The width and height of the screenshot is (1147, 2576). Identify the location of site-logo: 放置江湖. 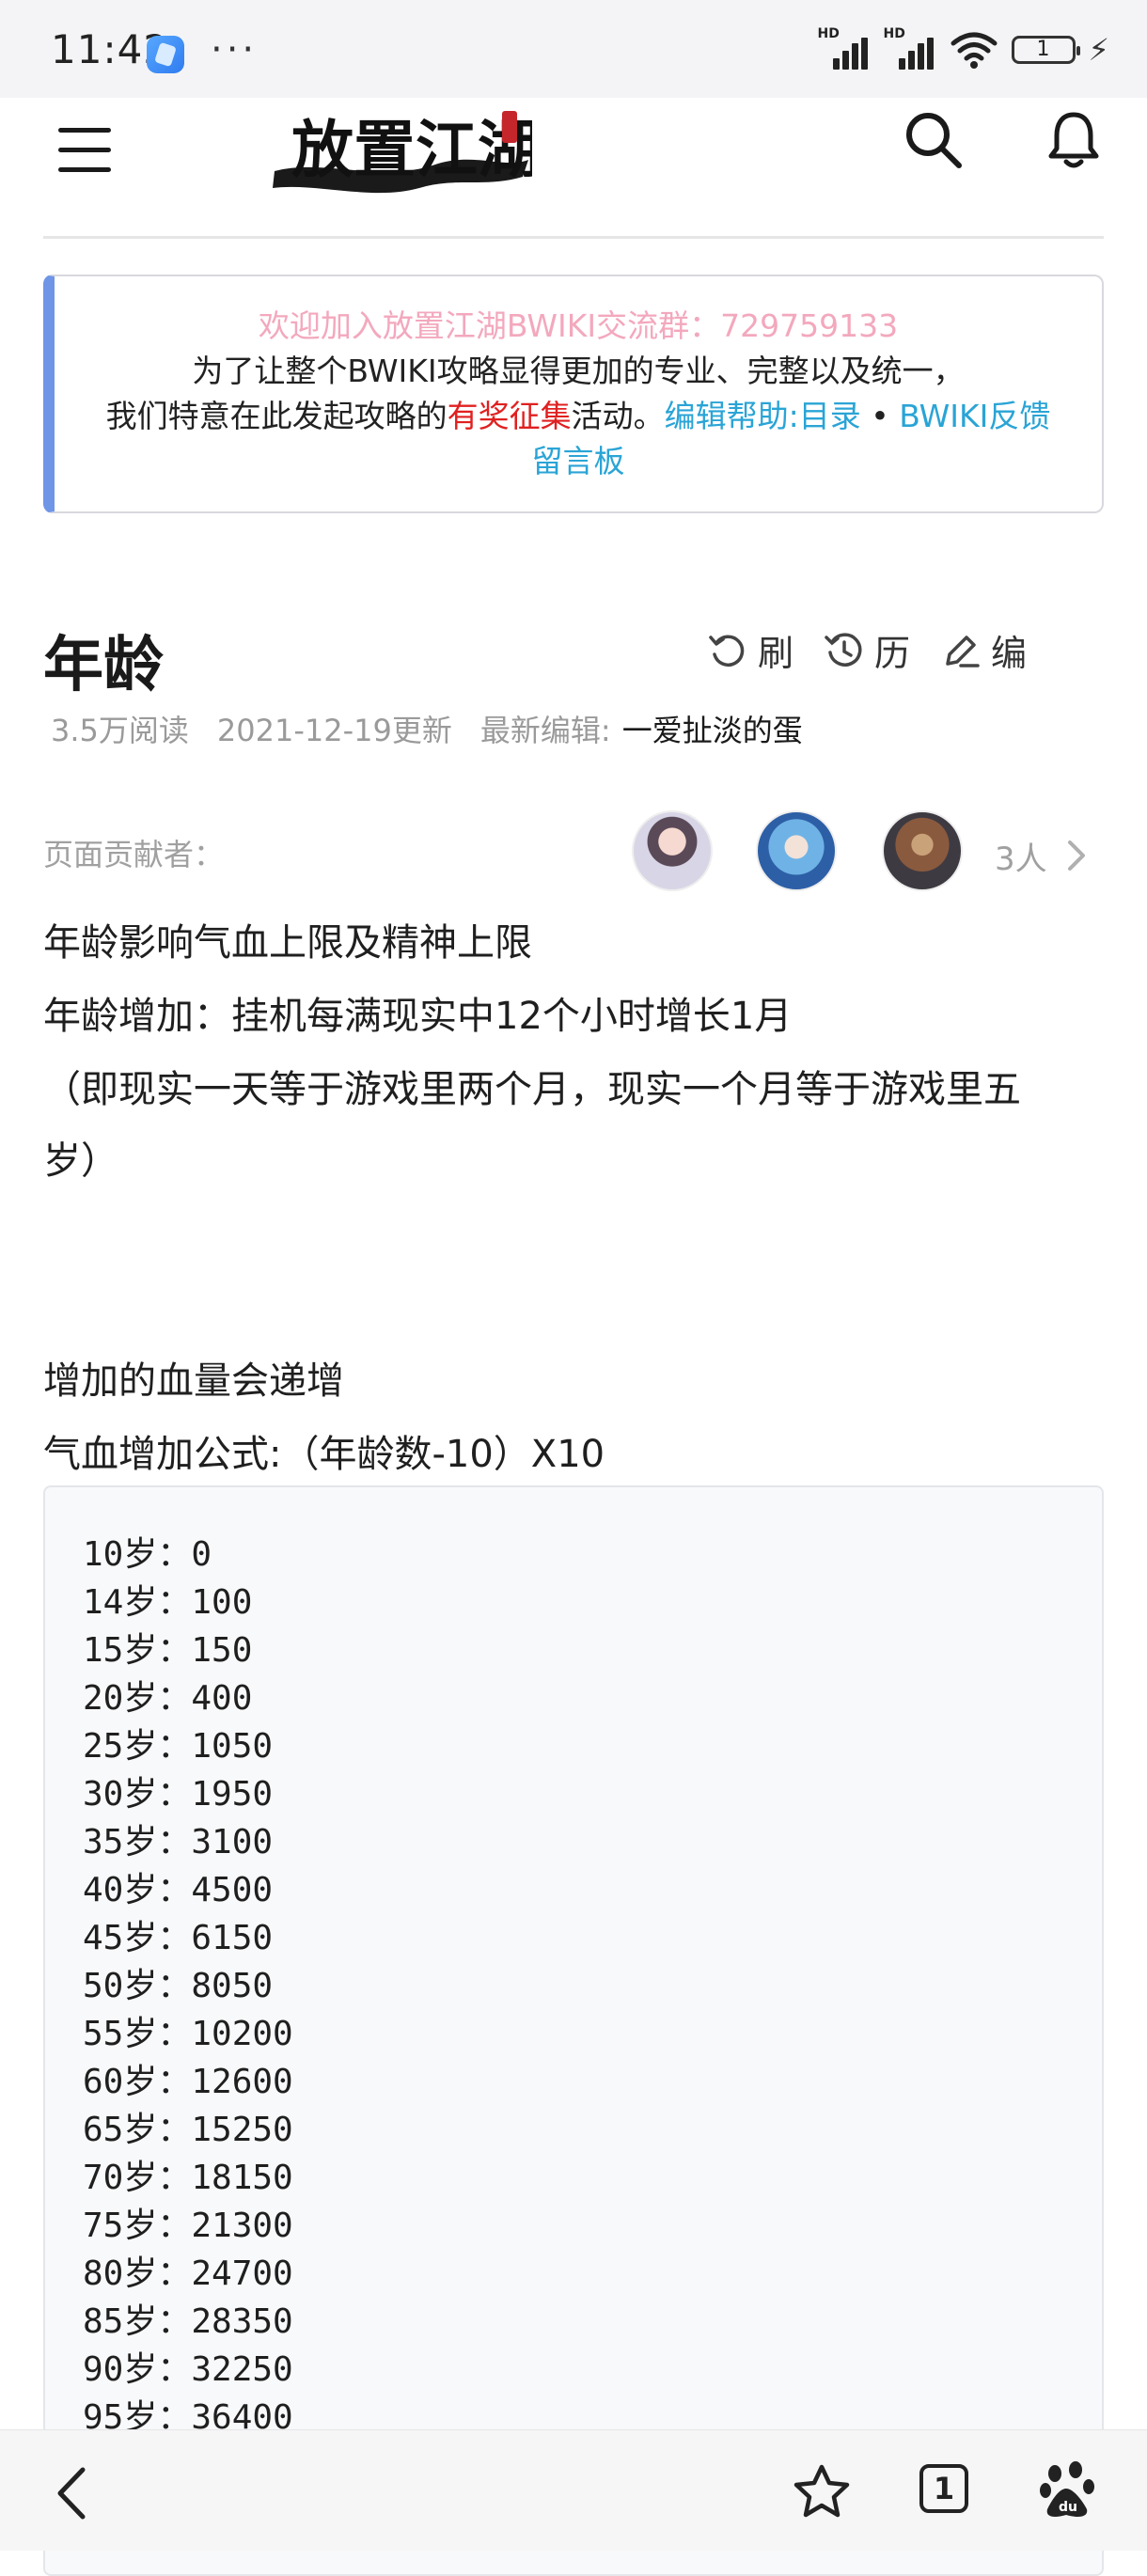
(400, 154).